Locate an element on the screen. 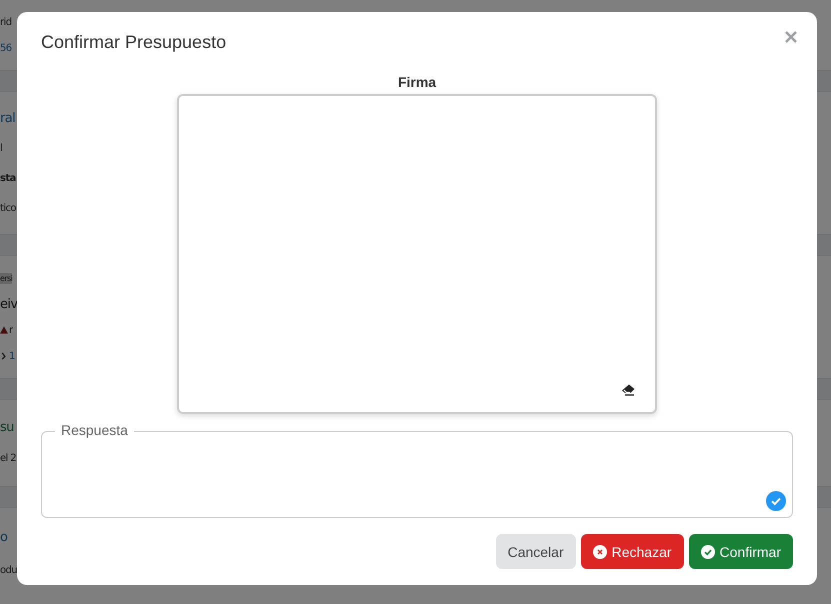 Image resolution: width=831 pixels, height=604 pixels. eraser-icon is located at coordinates (628, 390).